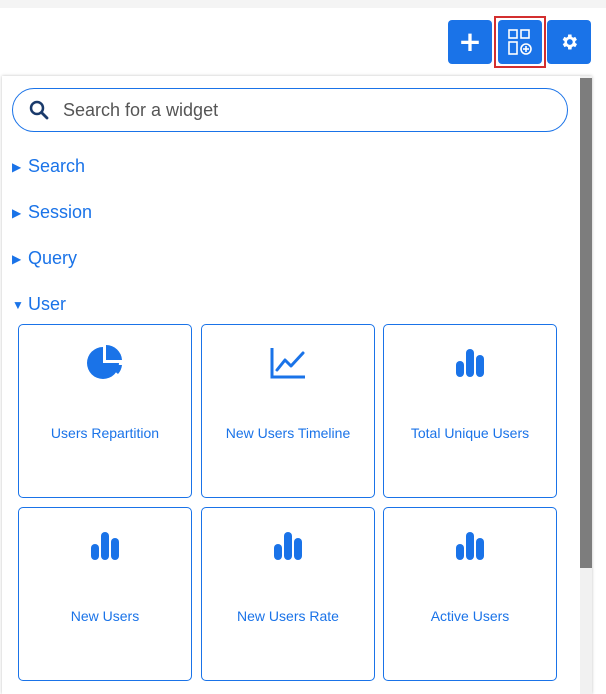 Image resolution: width=606 pixels, height=694 pixels. Describe the element at coordinates (470, 594) in the screenshot. I see `widget-tile-active-users: Active Users` at that location.